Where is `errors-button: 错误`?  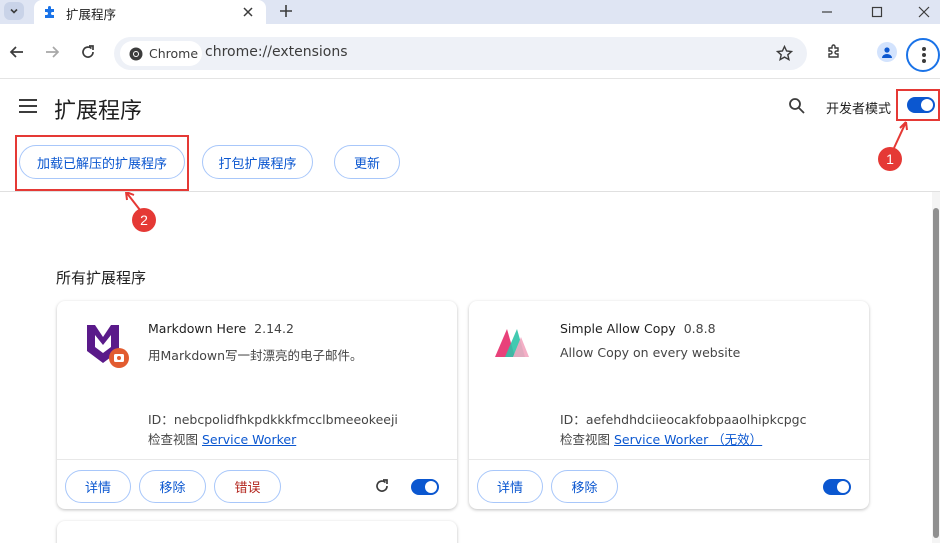
errors-button: 错误 is located at coordinates (247, 486).